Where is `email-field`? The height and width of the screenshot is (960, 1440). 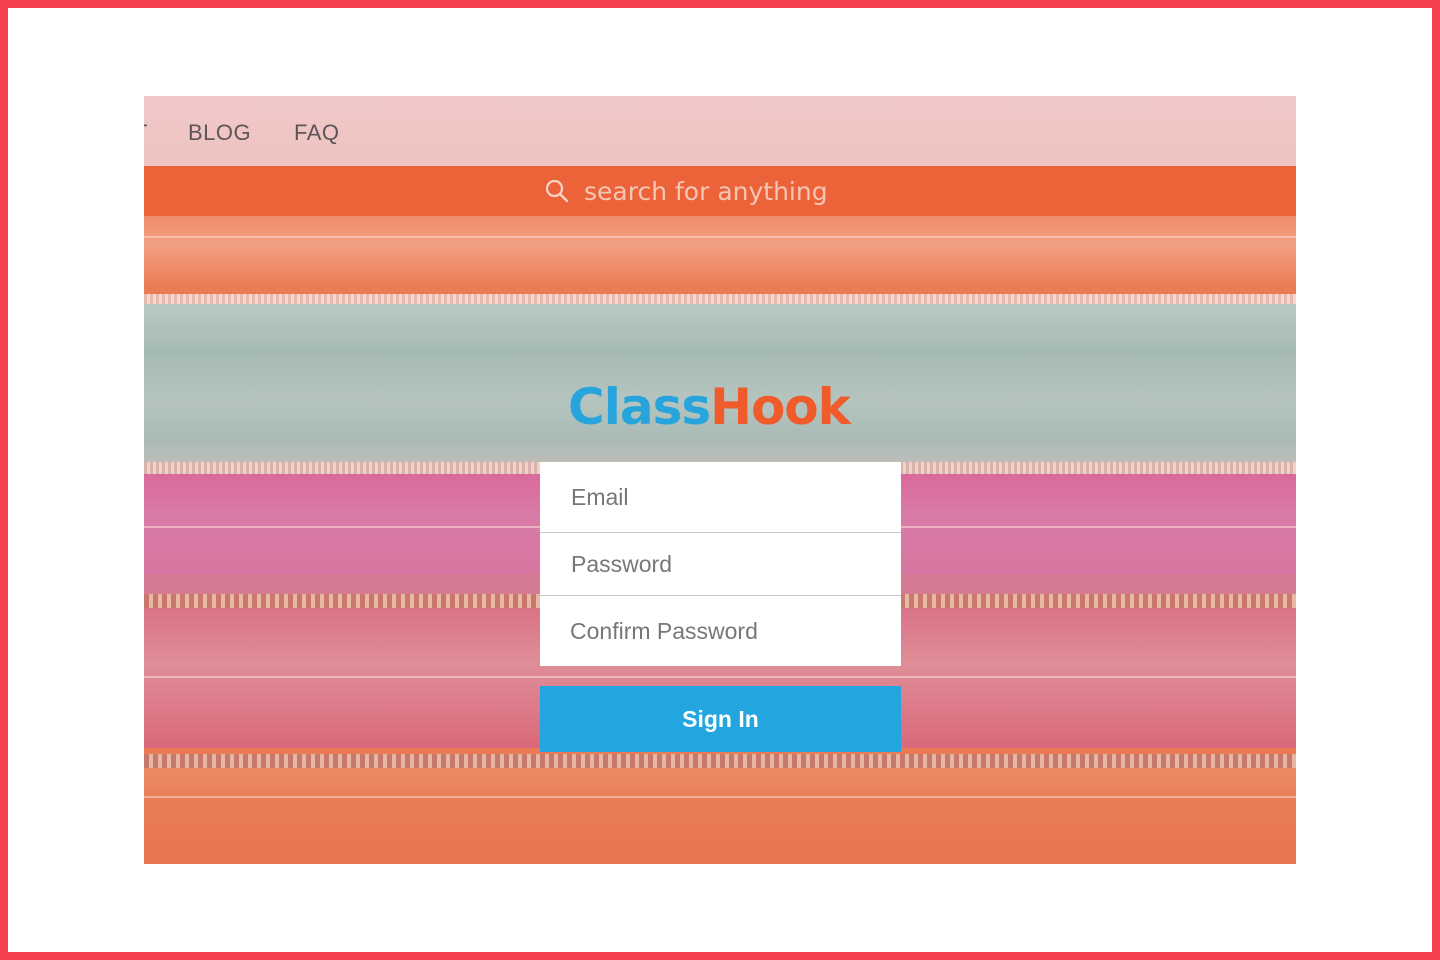 email-field is located at coordinates (720, 497).